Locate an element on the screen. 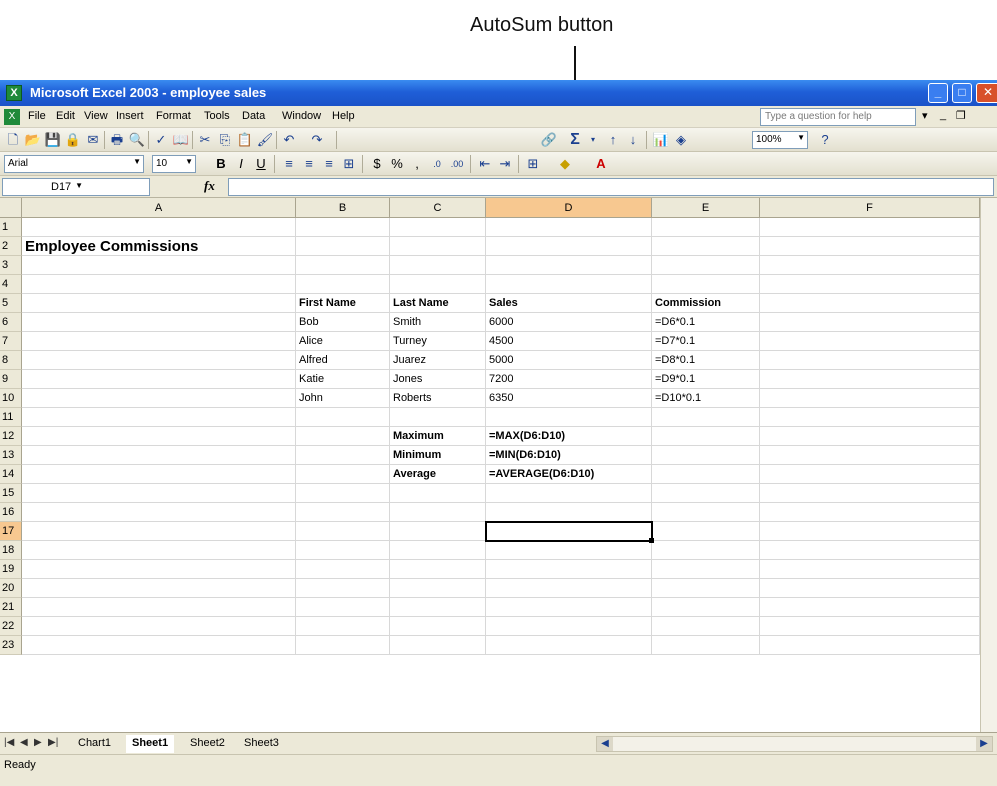 The image size is (997, 786). cell-e8: =D8*0.1 is located at coordinates (706, 360).